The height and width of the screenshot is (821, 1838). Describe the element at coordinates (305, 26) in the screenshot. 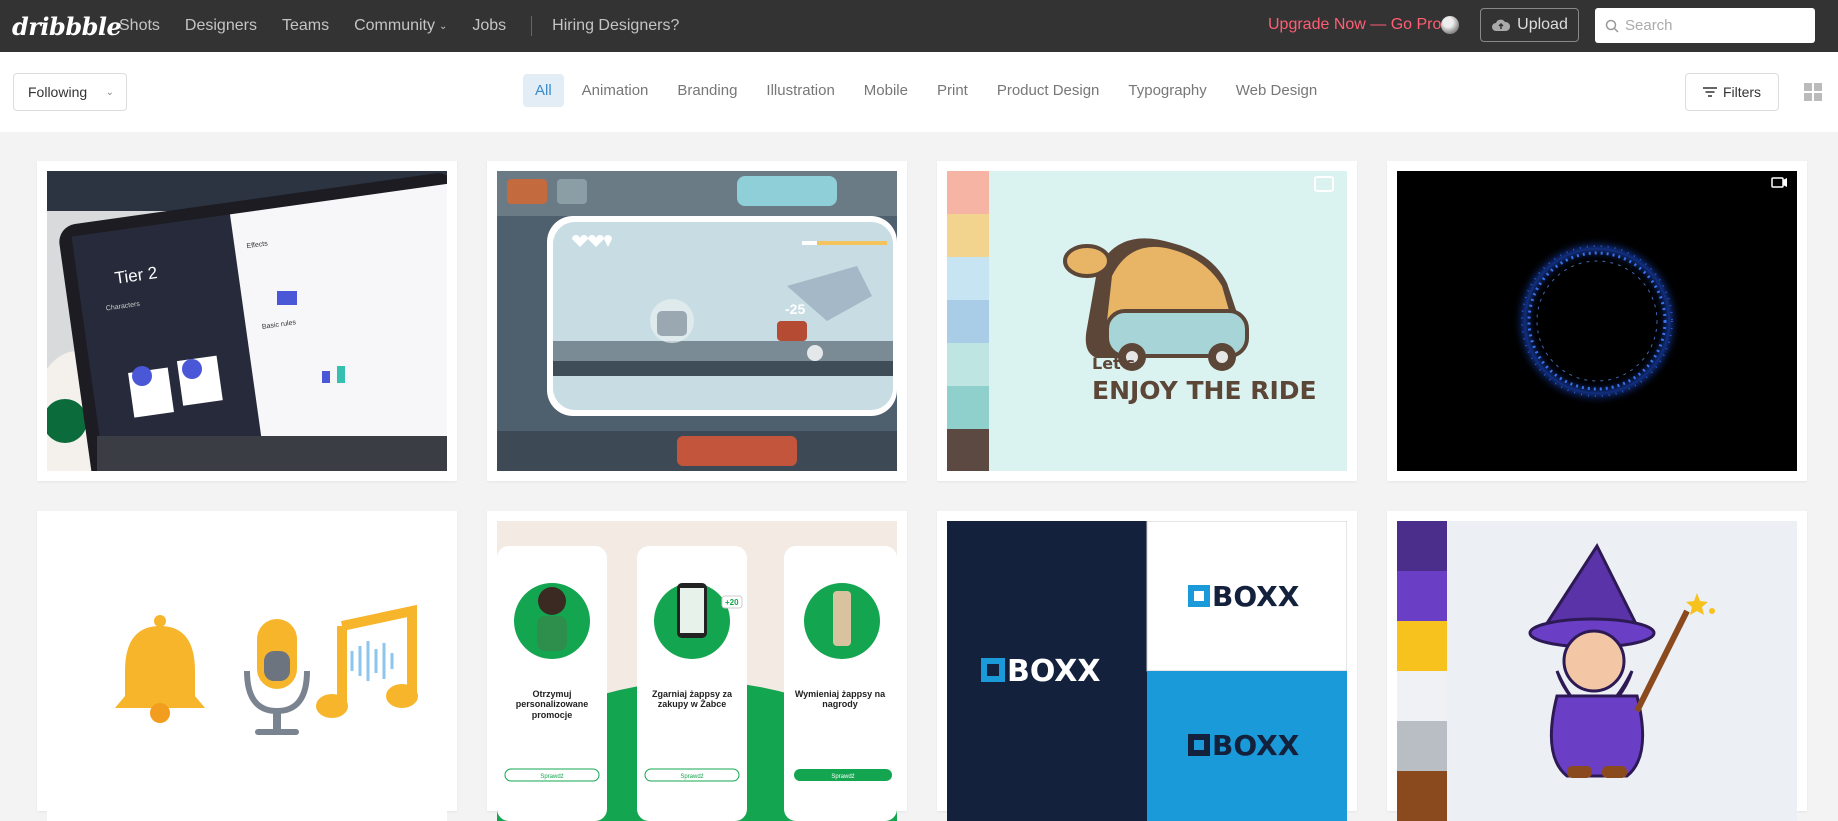

I see `nav-teams: Teams` at that location.